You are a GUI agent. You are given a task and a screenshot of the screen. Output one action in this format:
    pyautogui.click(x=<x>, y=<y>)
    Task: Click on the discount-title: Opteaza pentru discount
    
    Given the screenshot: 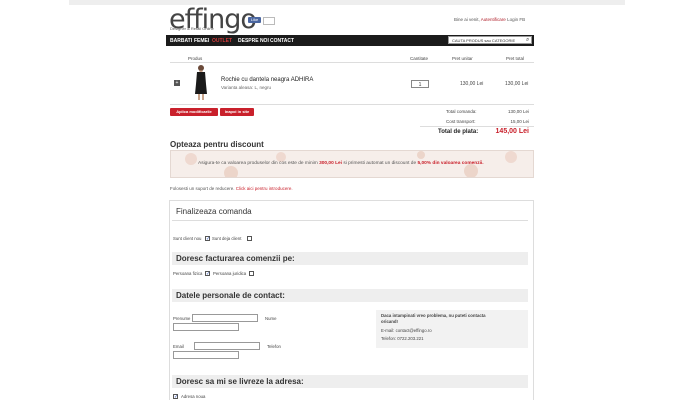 What is the action you would take?
    pyautogui.click(x=217, y=144)
    